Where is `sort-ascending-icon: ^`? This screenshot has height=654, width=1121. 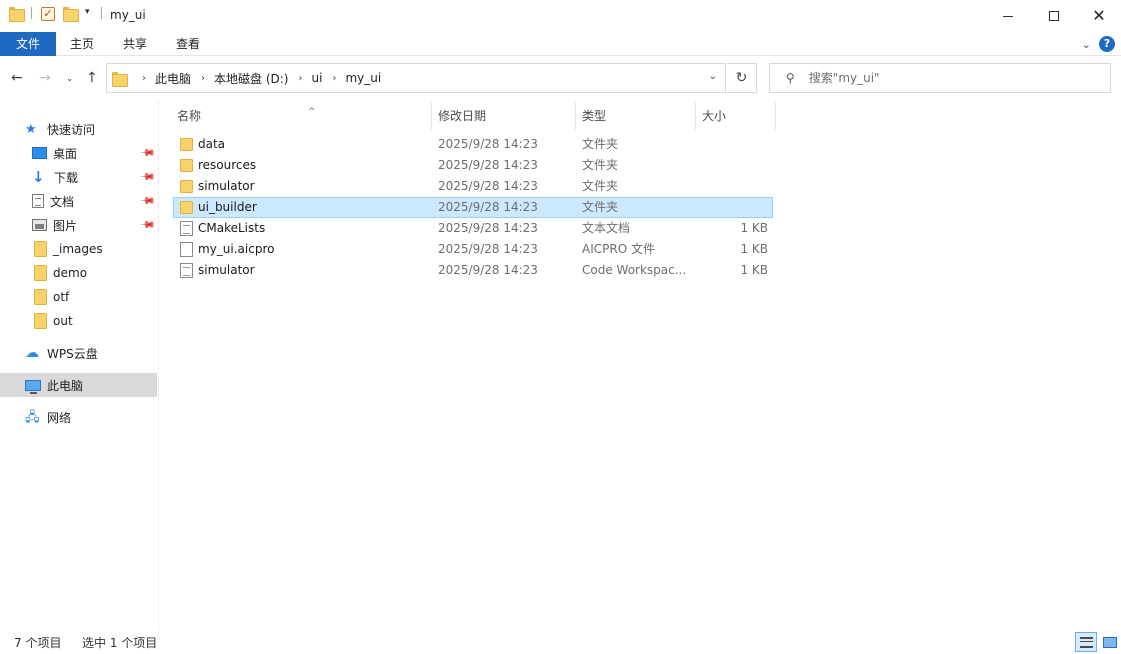
sort-ascending-icon: ^ is located at coordinates (312, 112).